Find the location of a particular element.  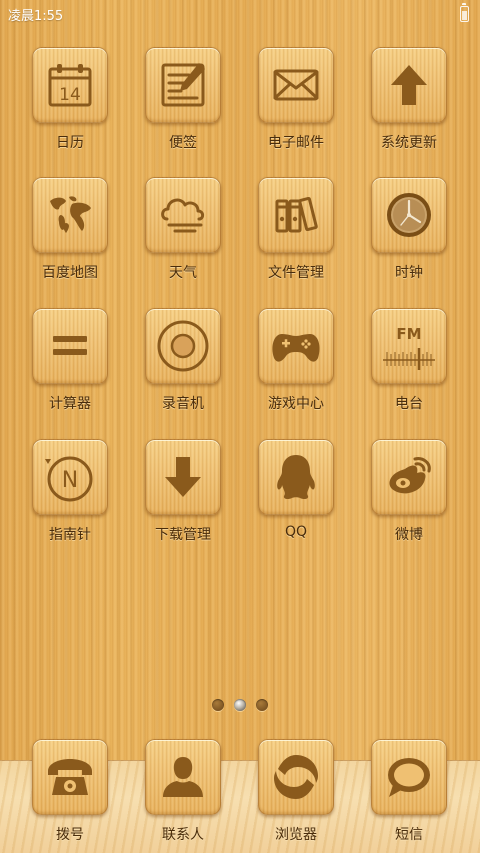

app-label: 天气 is located at coordinates (183, 273).